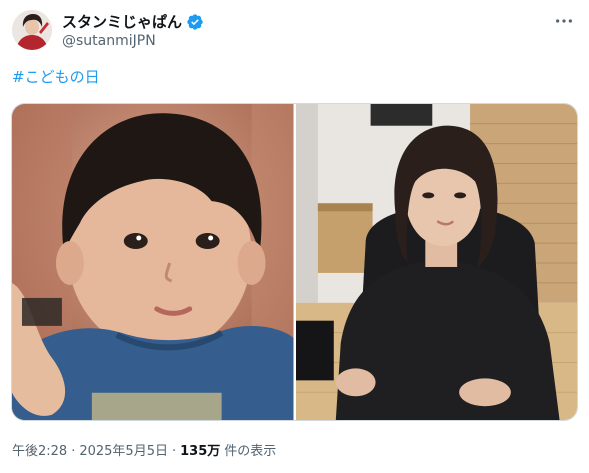 The height and width of the screenshot is (473, 589). Describe the element at coordinates (200, 449) in the screenshot. I see `views-count: 135万` at that location.